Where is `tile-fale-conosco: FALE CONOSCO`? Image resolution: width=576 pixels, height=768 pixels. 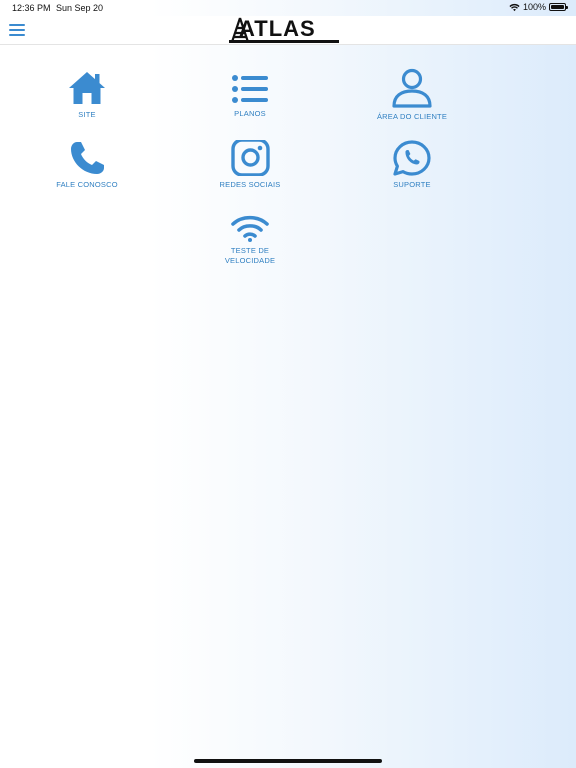
tile-fale-conosco: FALE CONOSCO is located at coordinates (87, 165).